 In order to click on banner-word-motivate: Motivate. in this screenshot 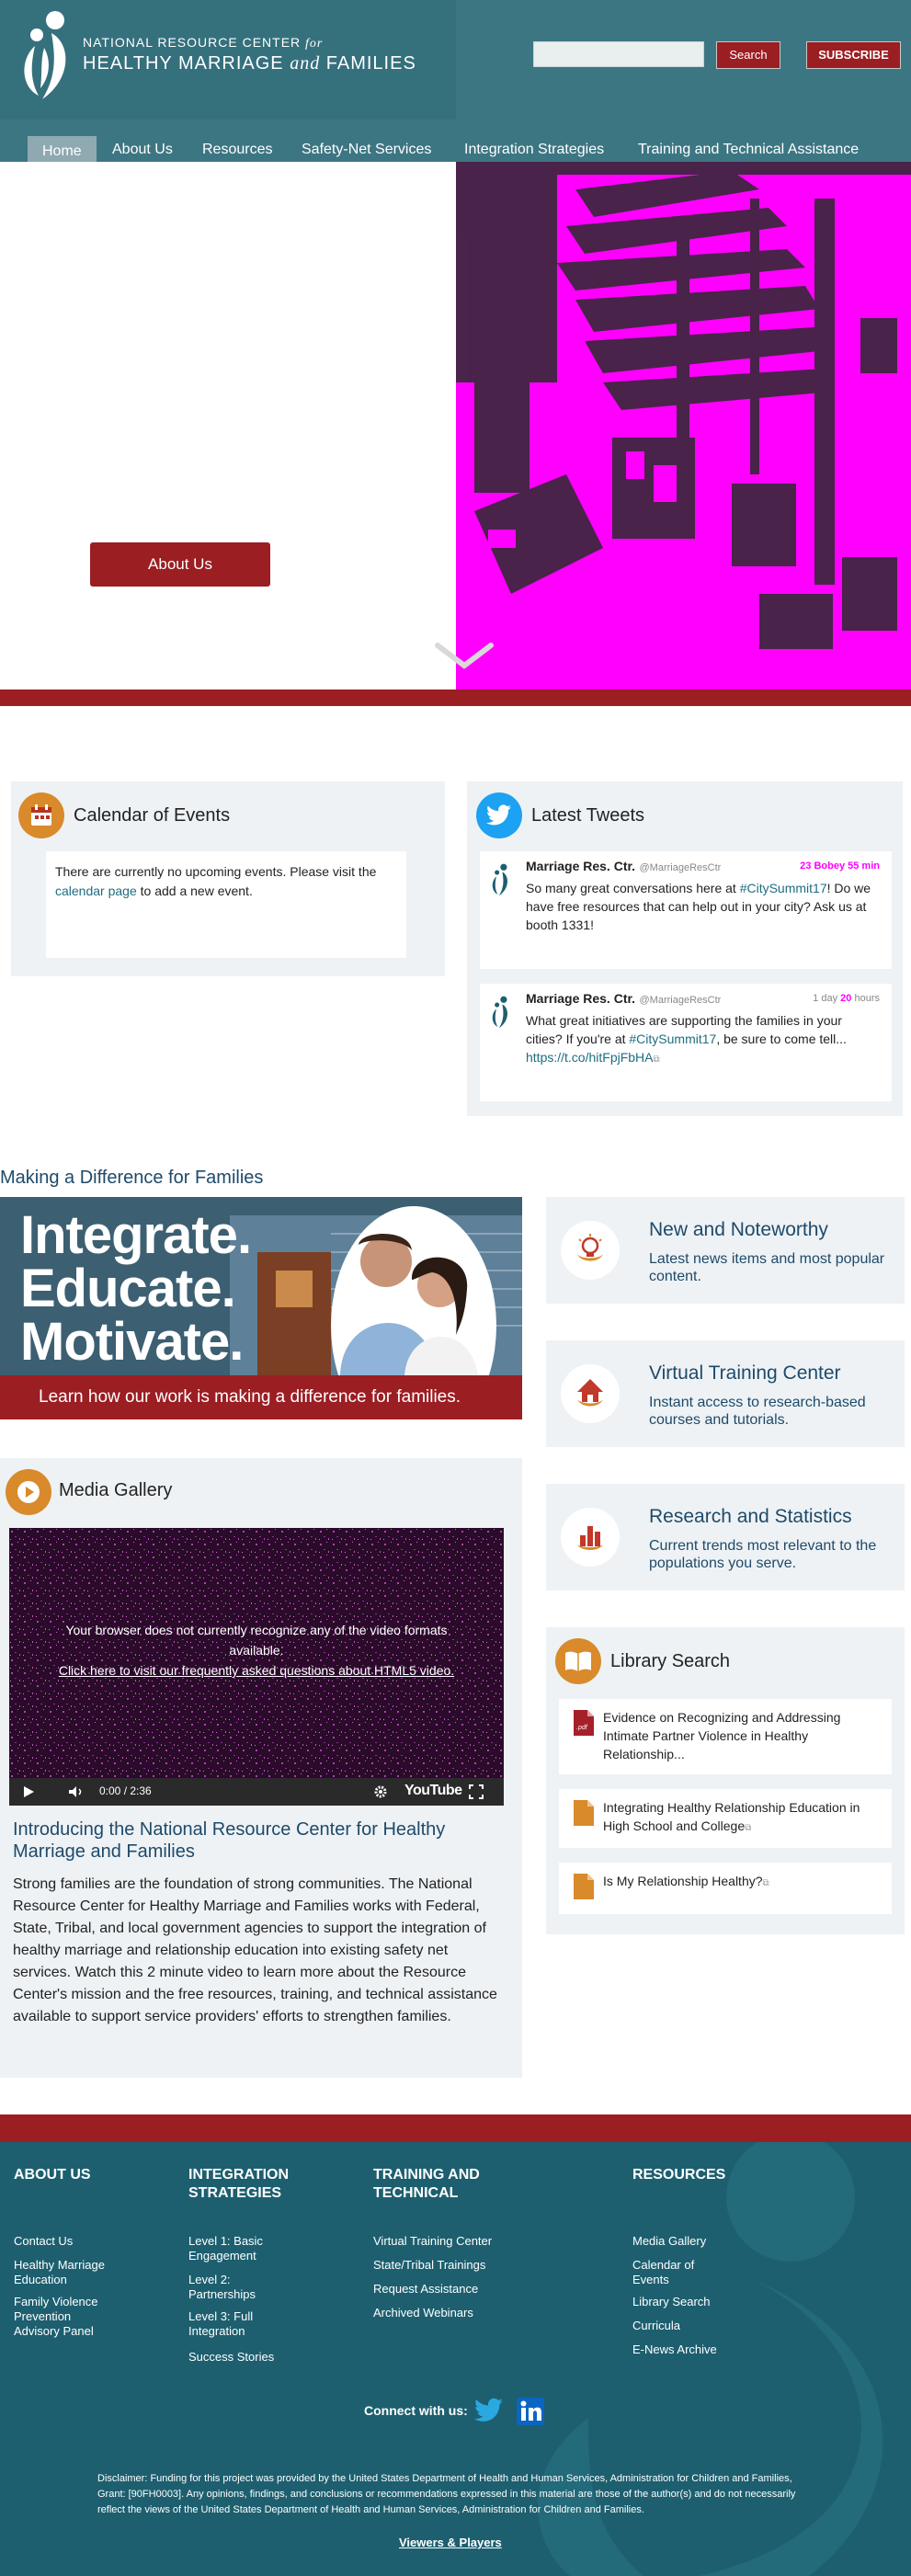, I will do `click(132, 1342)`.